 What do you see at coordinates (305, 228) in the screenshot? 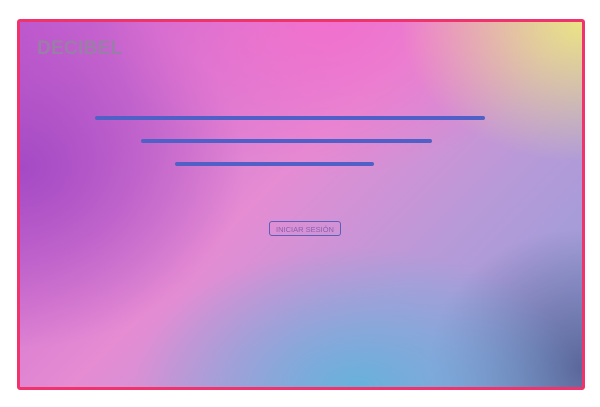
I see `login-button: INICIAR SESIÓN` at bounding box center [305, 228].